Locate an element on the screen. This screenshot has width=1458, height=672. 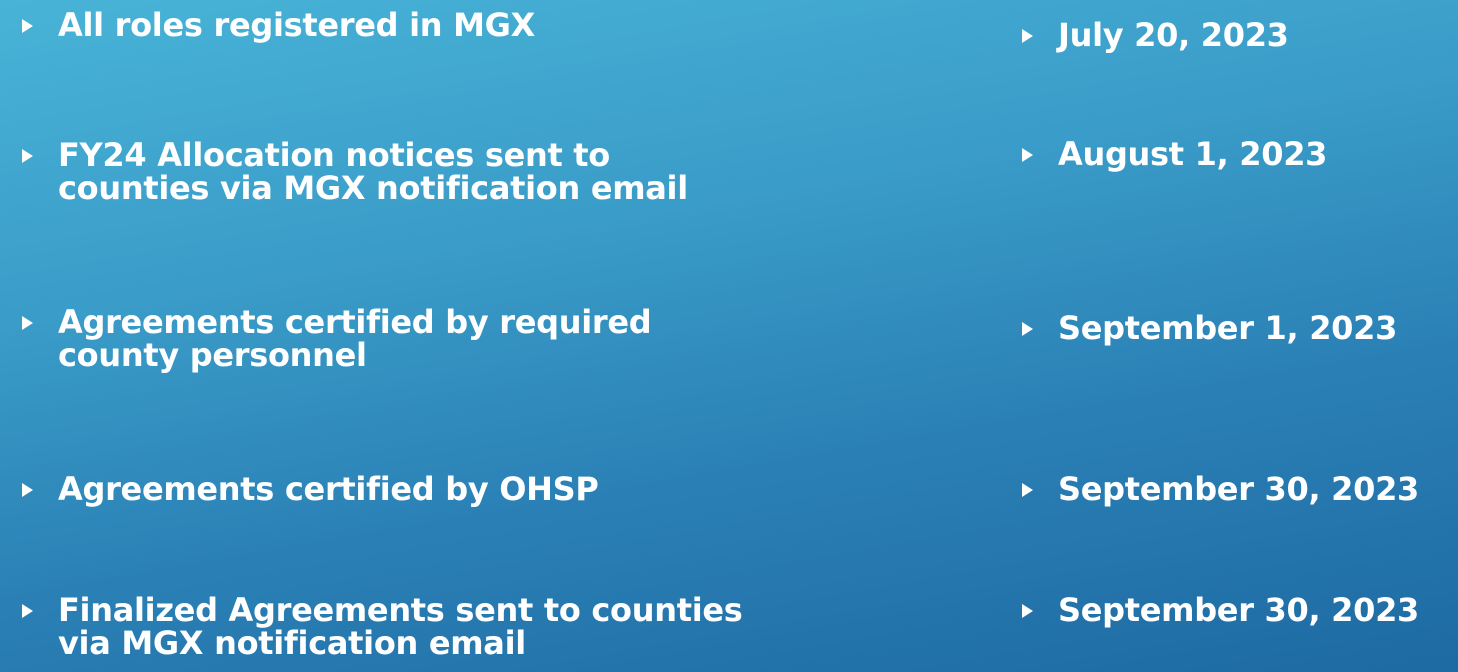
milestone-task: Agreements certified by OHSP is located at coordinates (473, 489).